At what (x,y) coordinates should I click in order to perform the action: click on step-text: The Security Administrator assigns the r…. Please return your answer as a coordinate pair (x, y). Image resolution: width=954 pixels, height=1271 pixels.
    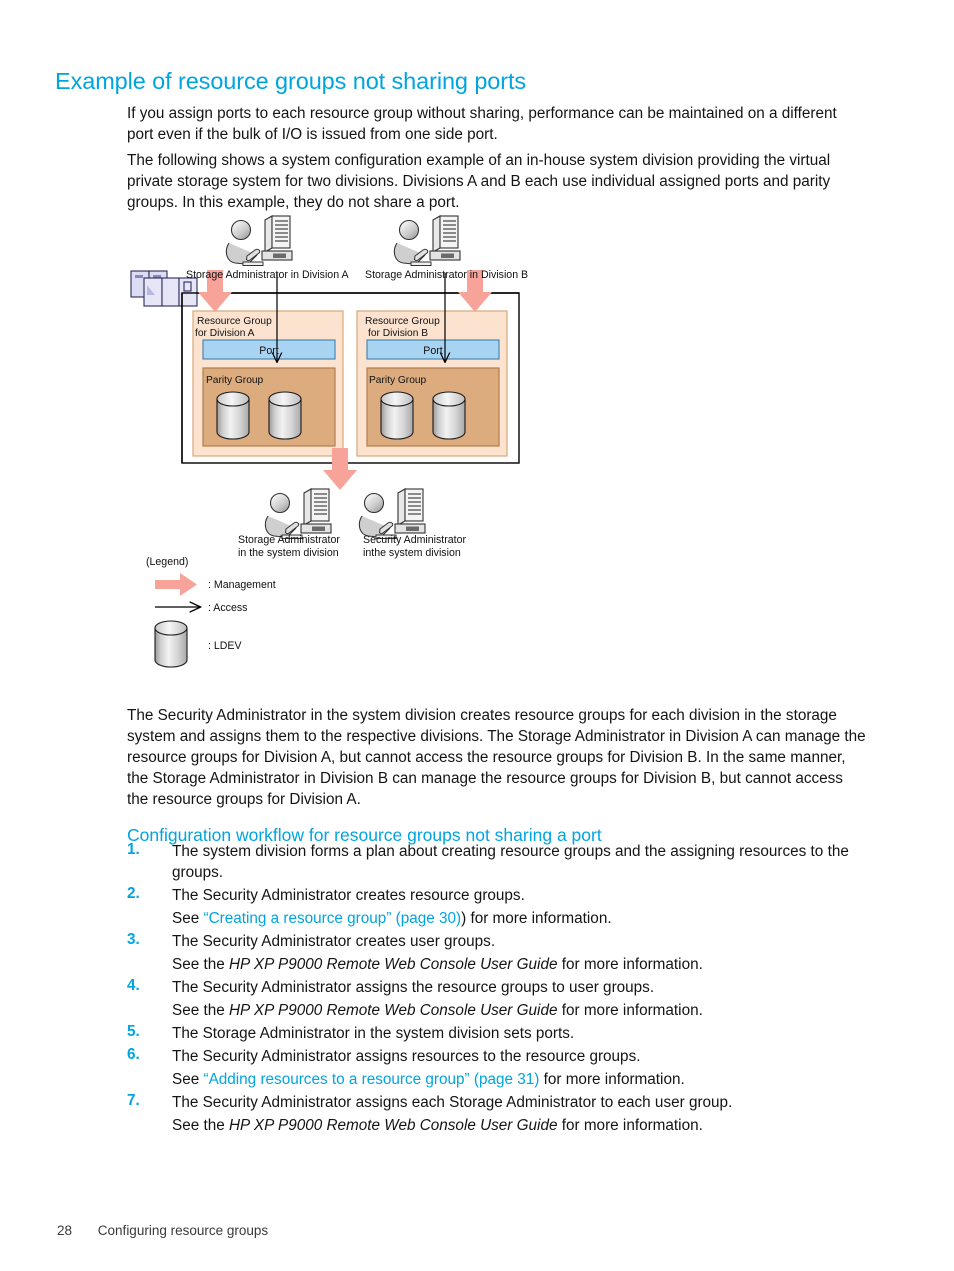
    Looking at the image, I should click on (413, 987).